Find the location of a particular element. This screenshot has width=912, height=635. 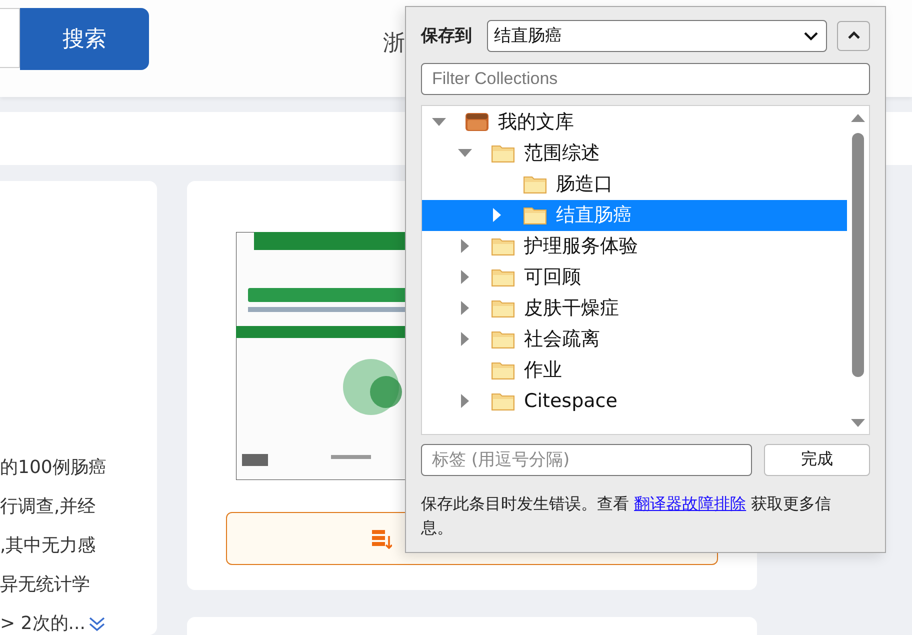

abstract-text: ,其中无力感 is located at coordinates (48, 546).